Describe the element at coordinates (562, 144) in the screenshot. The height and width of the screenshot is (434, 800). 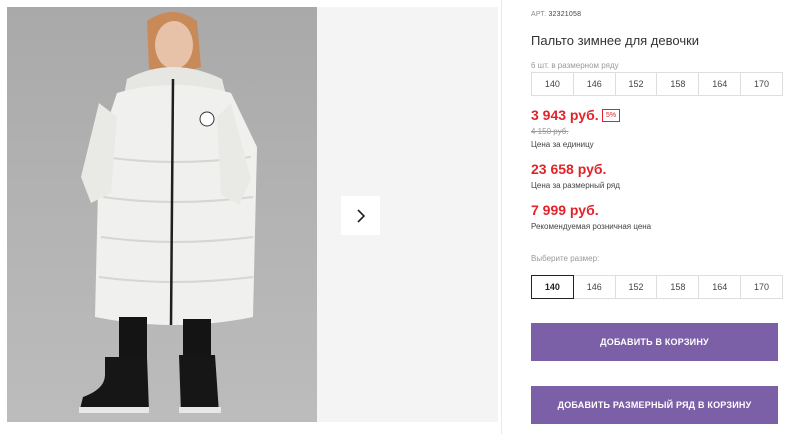
I see `unit-price-label: Цена за единицу` at that location.